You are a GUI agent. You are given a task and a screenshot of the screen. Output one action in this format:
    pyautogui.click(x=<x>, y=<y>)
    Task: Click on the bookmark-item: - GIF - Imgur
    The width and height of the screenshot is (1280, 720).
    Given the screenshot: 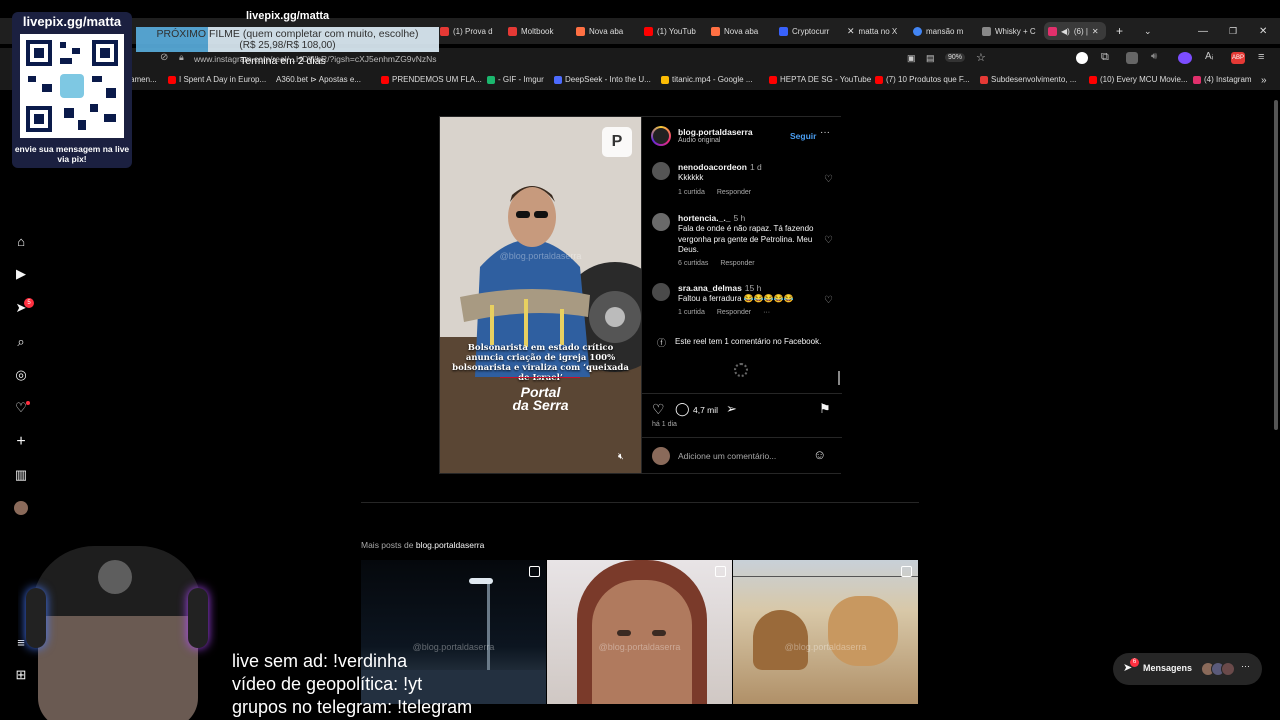 What is the action you would take?
    pyautogui.click(x=515, y=79)
    